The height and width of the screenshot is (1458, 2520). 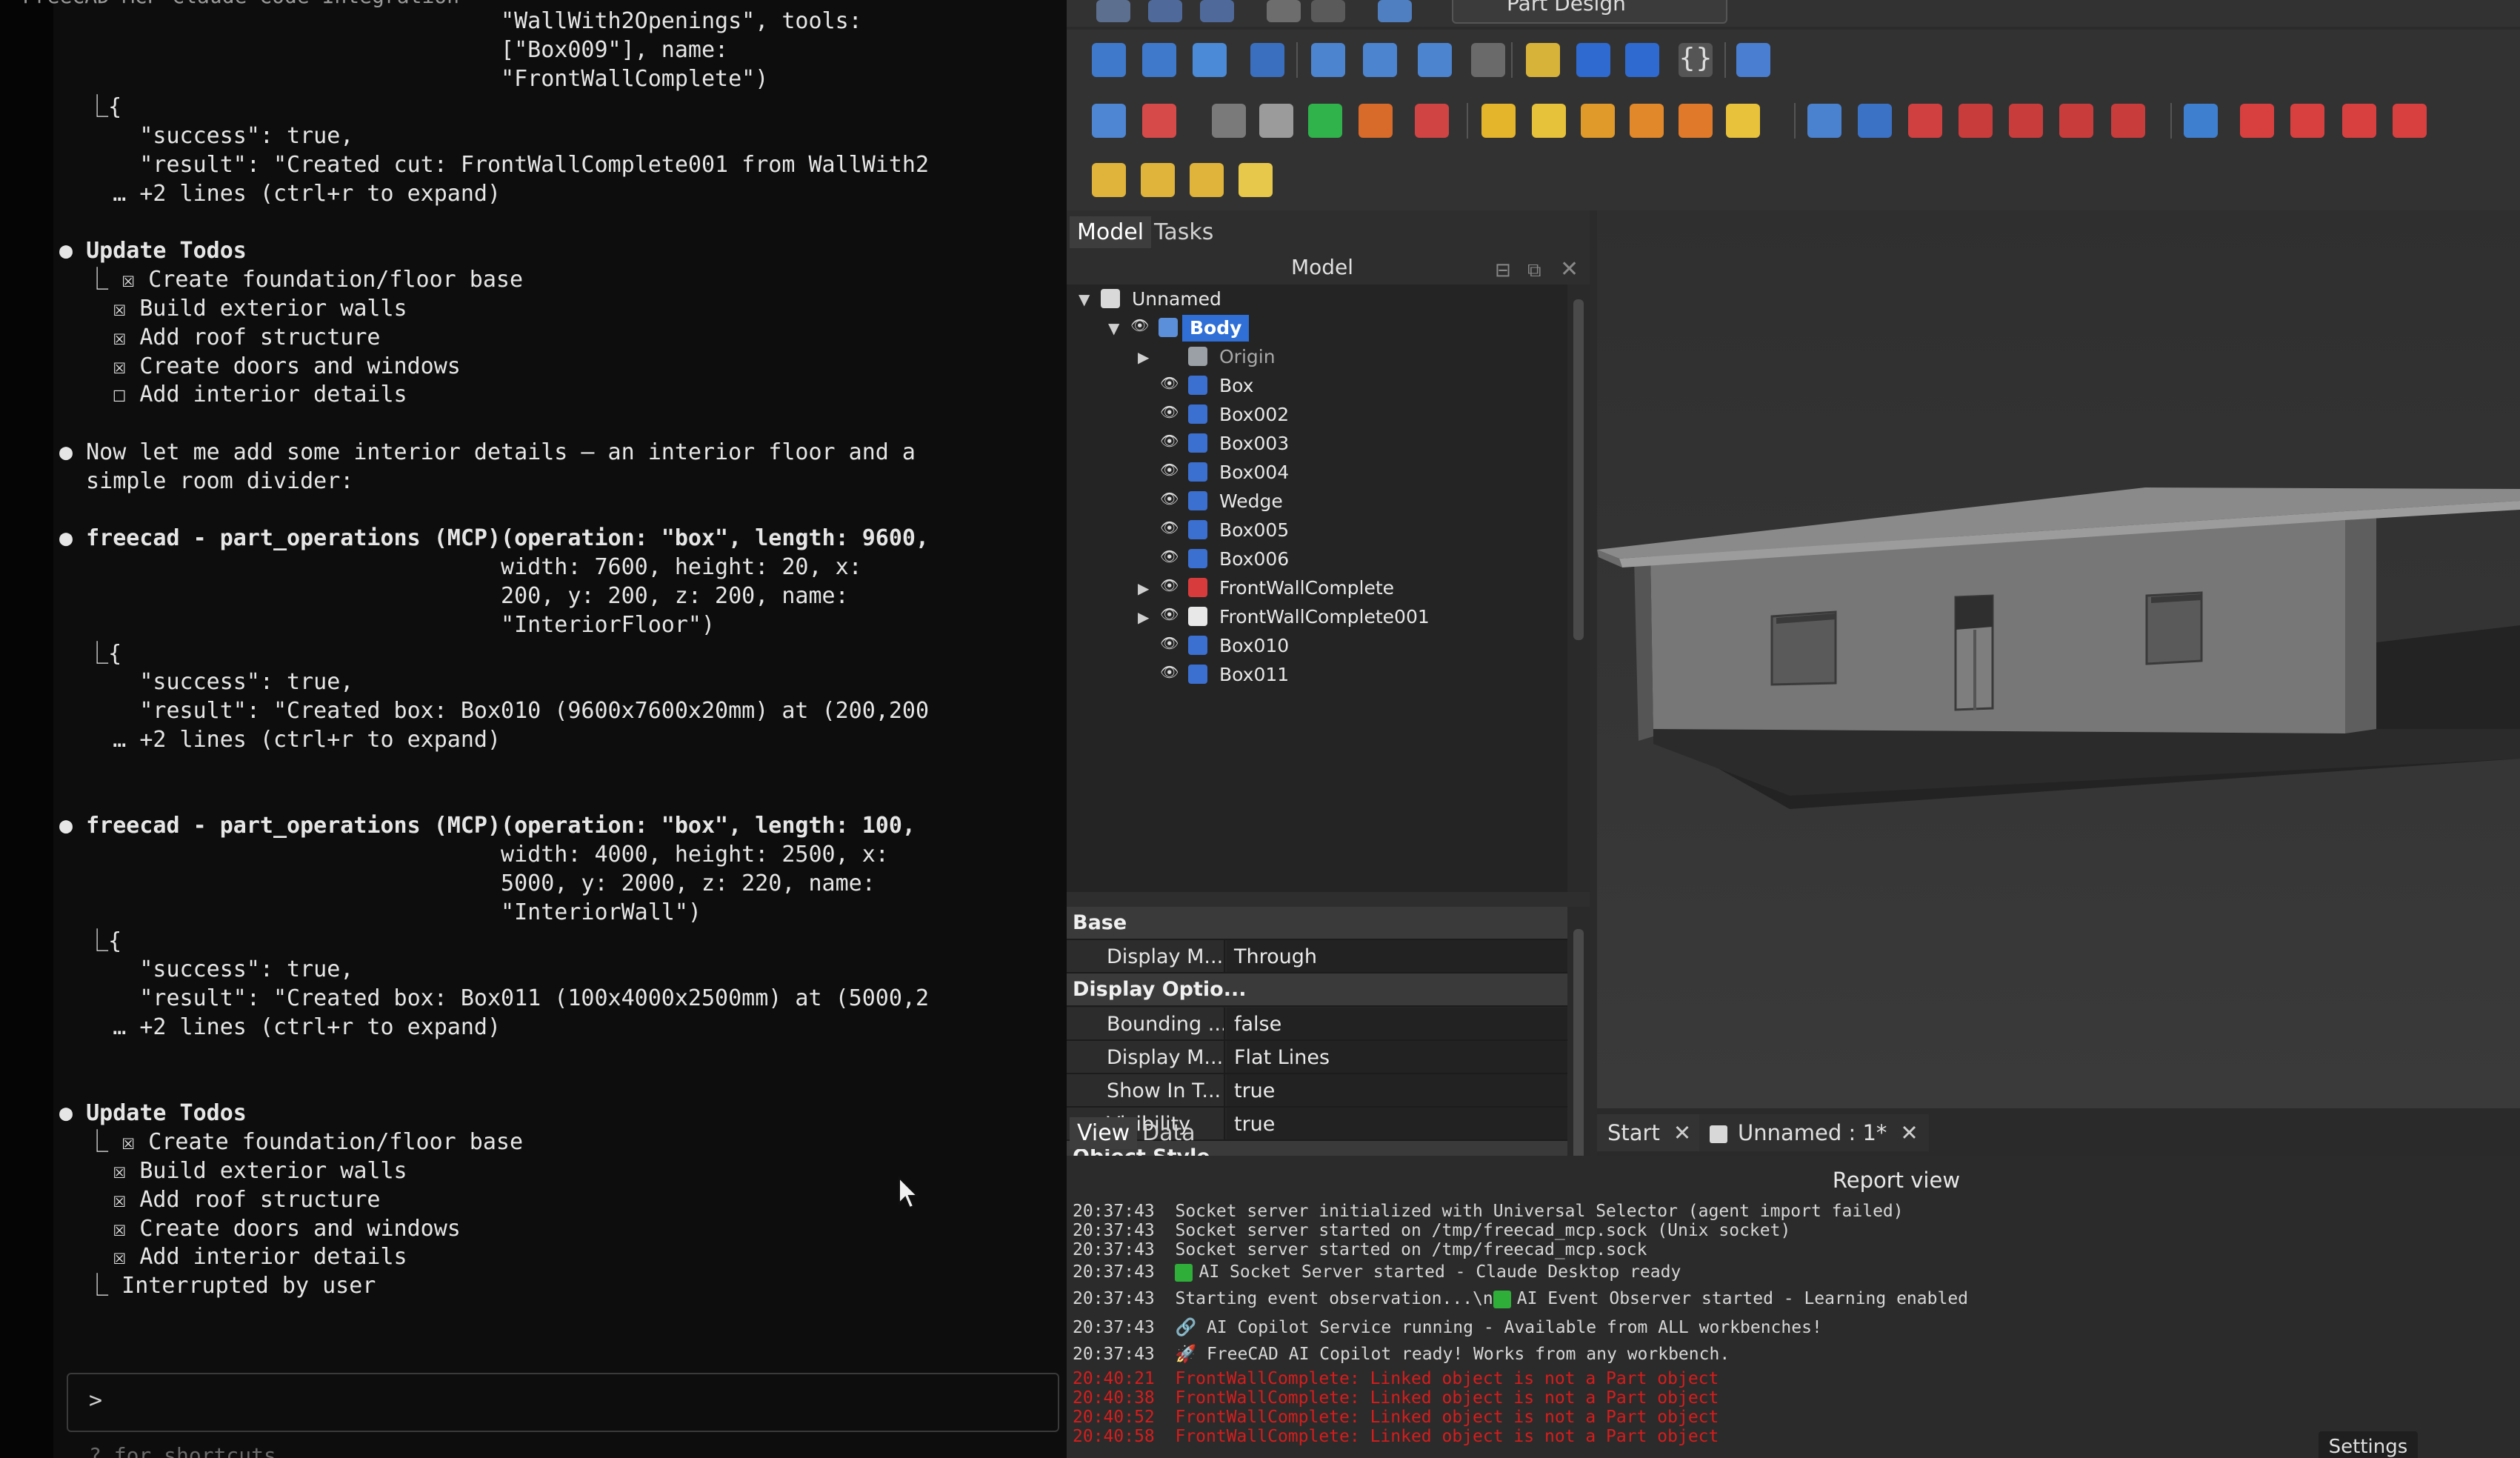 What do you see at coordinates (1325, 121) in the screenshot?
I see `subshape-binder-icon` at bounding box center [1325, 121].